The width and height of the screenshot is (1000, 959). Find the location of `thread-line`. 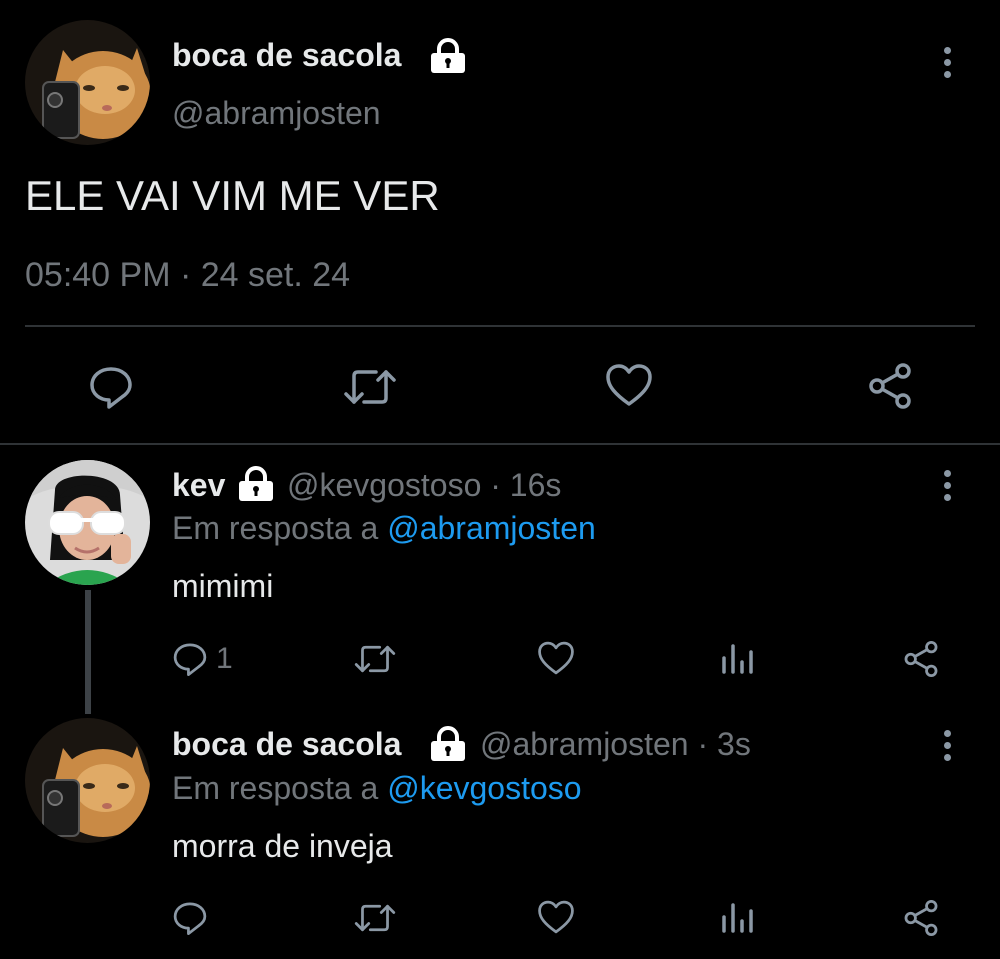

thread-line is located at coordinates (88, 652).